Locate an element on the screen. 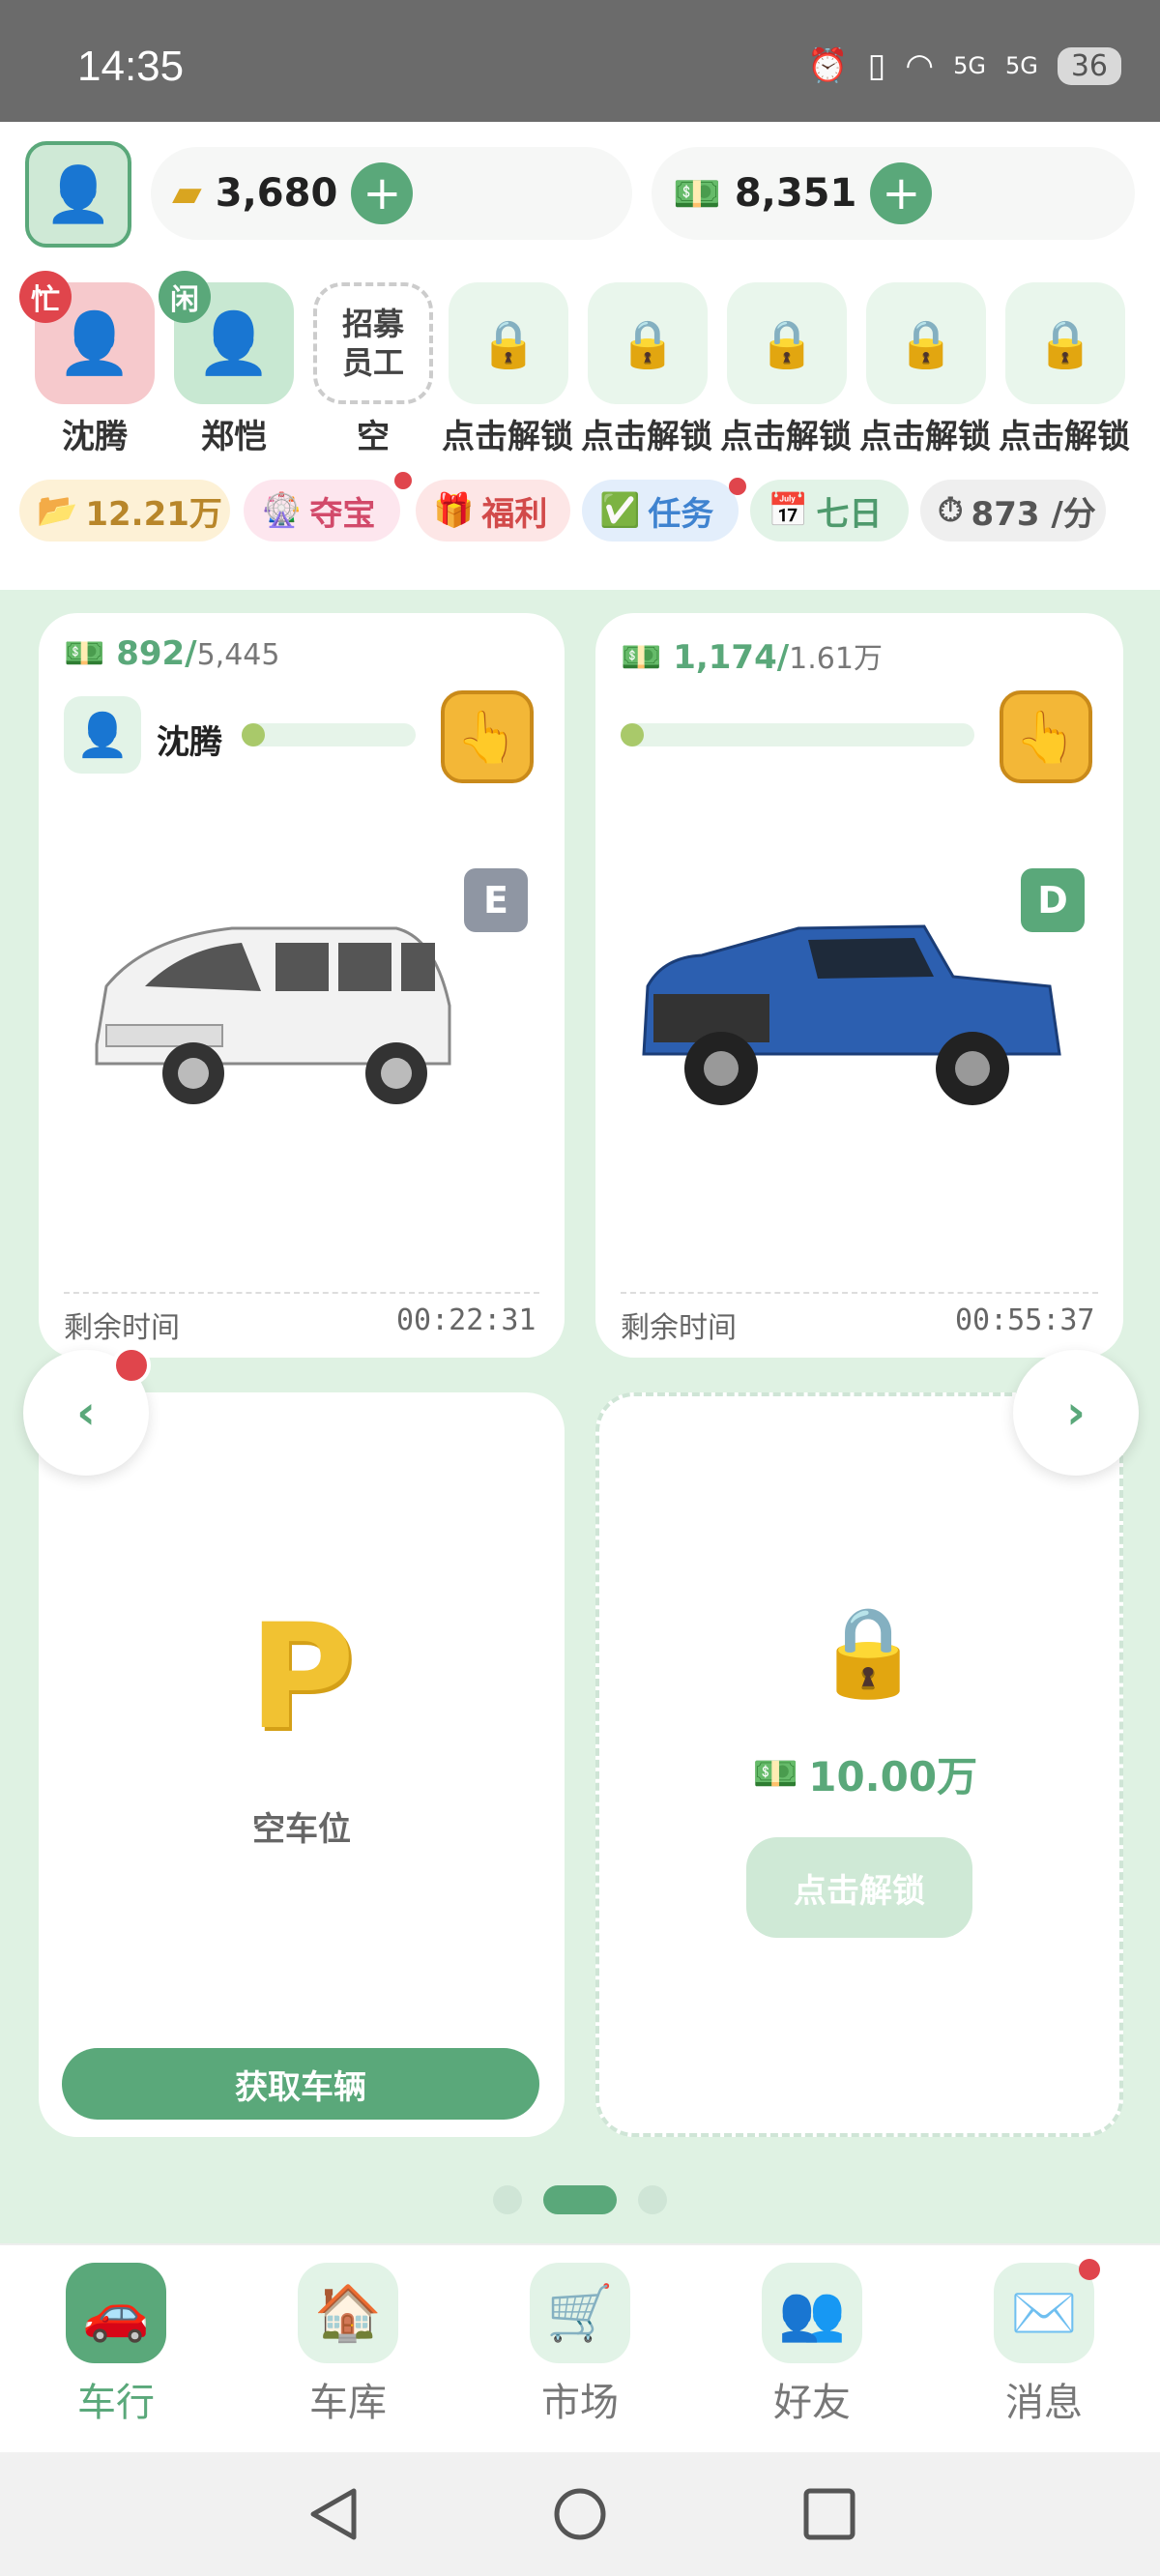  recruit-line-2: 员工 is located at coordinates (372, 362).